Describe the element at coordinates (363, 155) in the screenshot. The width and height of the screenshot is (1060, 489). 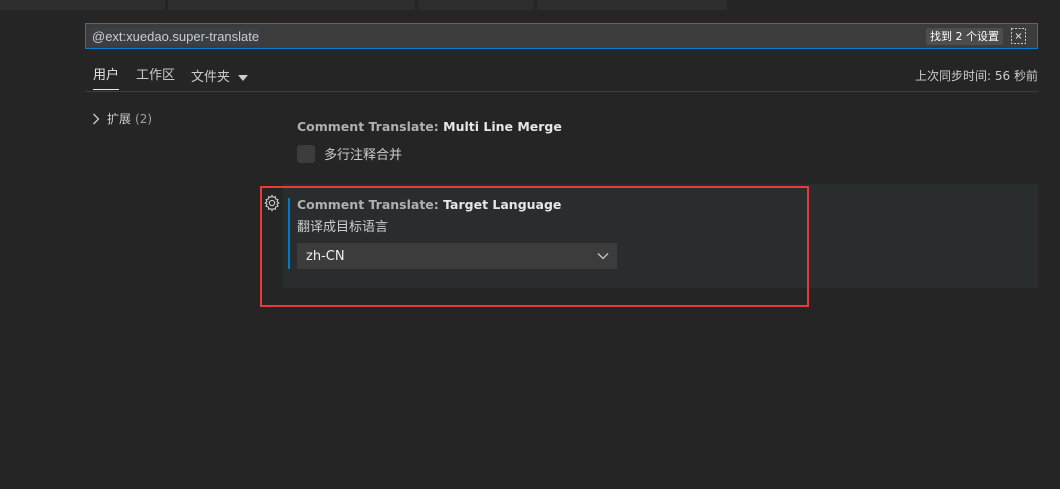
I see `setting-description: 多行注释合并` at that location.